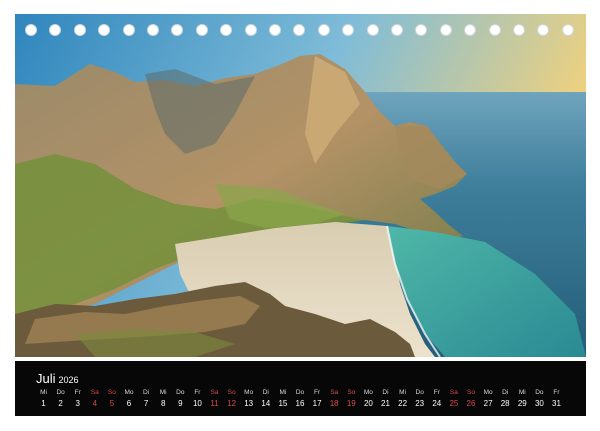  Describe the element at coordinates (351, 403) in the screenshot. I see `day-number: 19` at that location.